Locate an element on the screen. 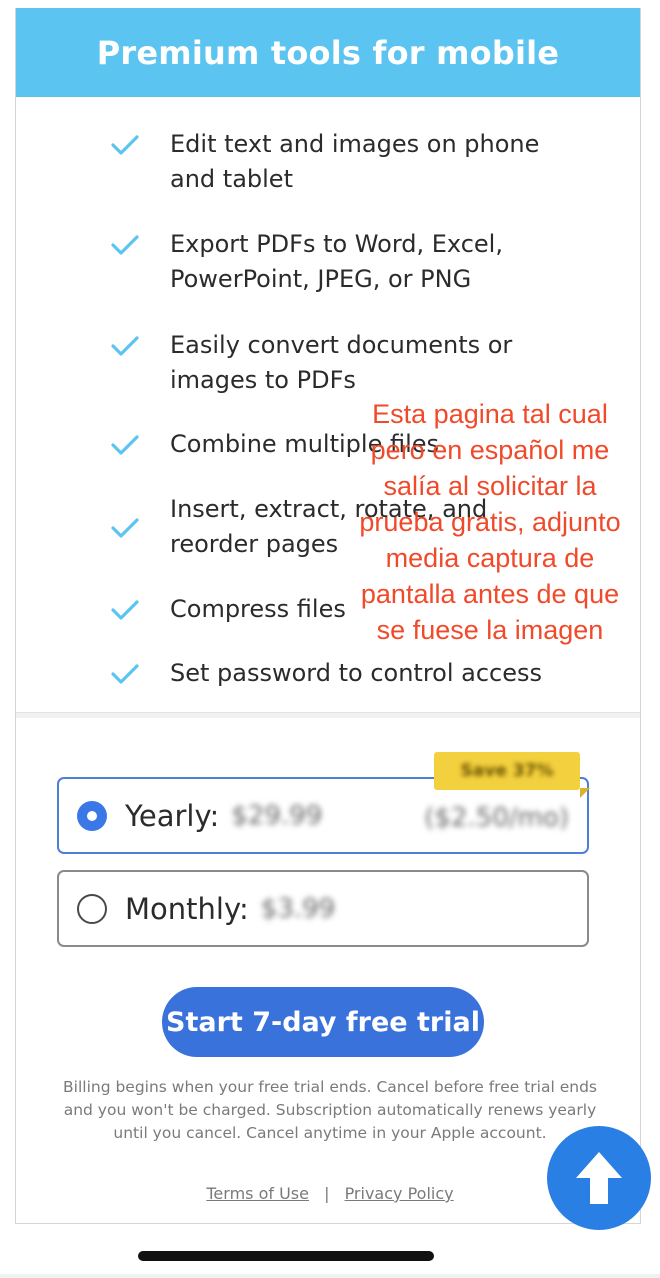  plan-option-monthly: Monthly: $3.99 is located at coordinates (323, 908).